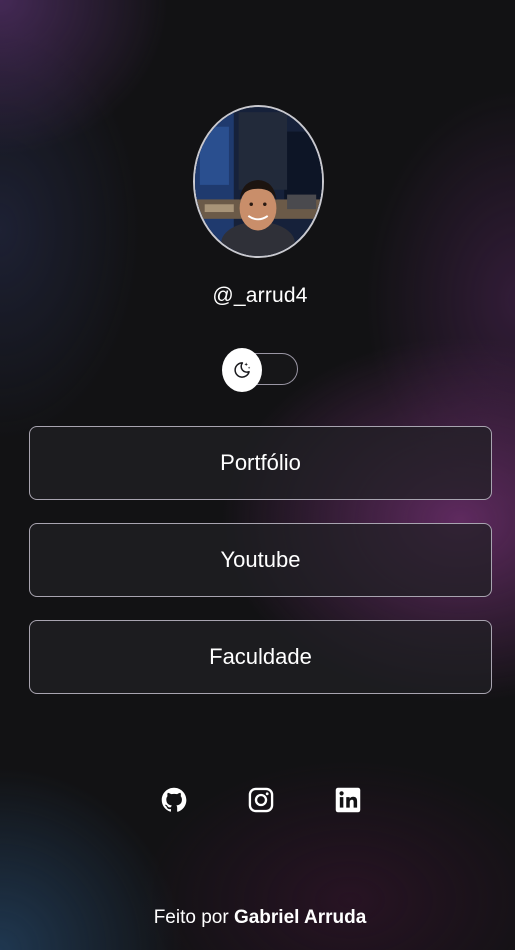  What do you see at coordinates (260, 657) in the screenshot?
I see `faculdade-button: Faculdade` at bounding box center [260, 657].